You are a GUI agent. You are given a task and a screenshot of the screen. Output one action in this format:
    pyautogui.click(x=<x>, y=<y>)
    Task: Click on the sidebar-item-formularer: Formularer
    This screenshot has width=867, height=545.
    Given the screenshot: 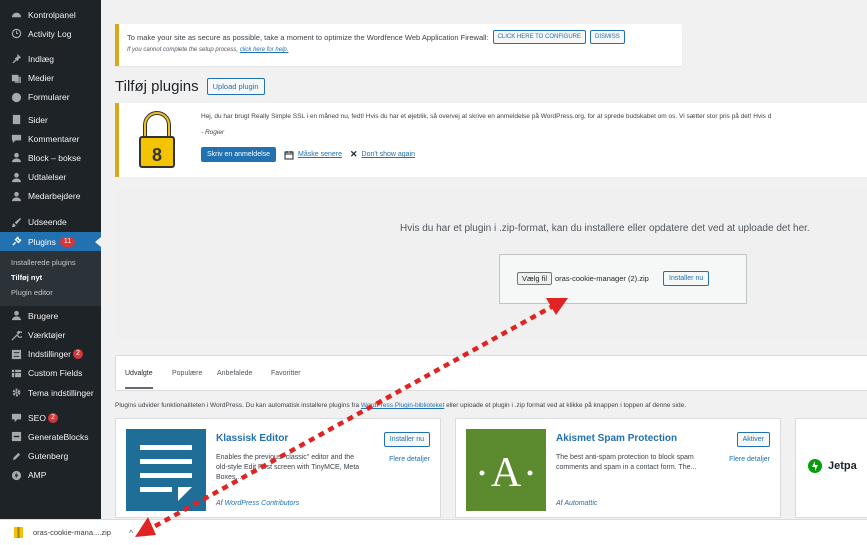 What is the action you would take?
    pyautogui.click(x=50, y=97)
    